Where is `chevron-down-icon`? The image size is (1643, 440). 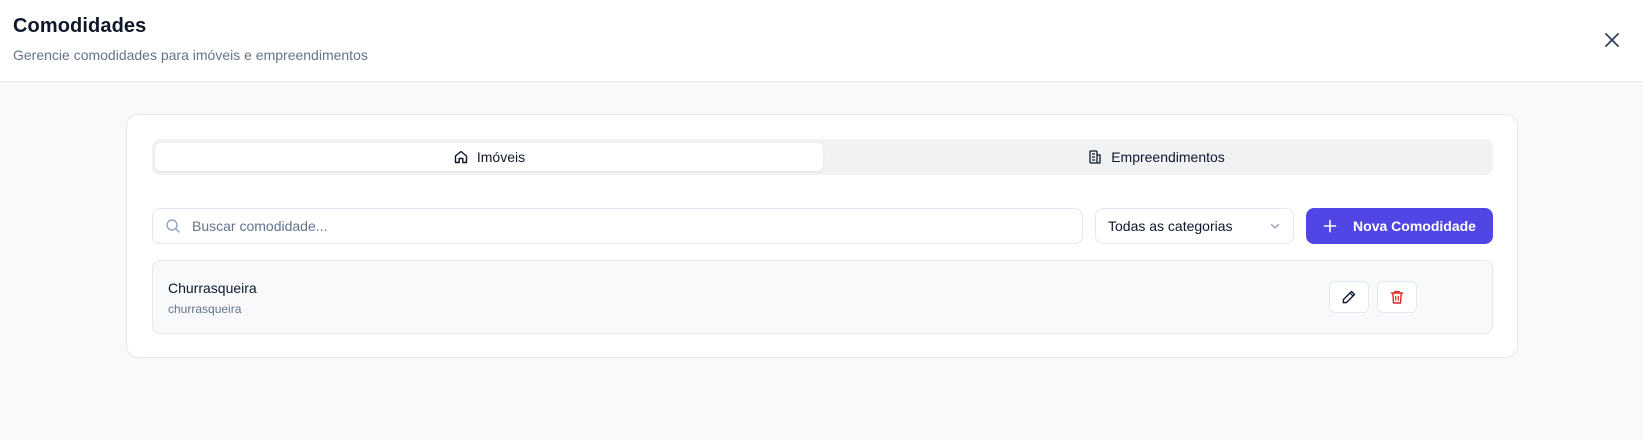
chevron-down-icon is located at coordinates (1275, 226).